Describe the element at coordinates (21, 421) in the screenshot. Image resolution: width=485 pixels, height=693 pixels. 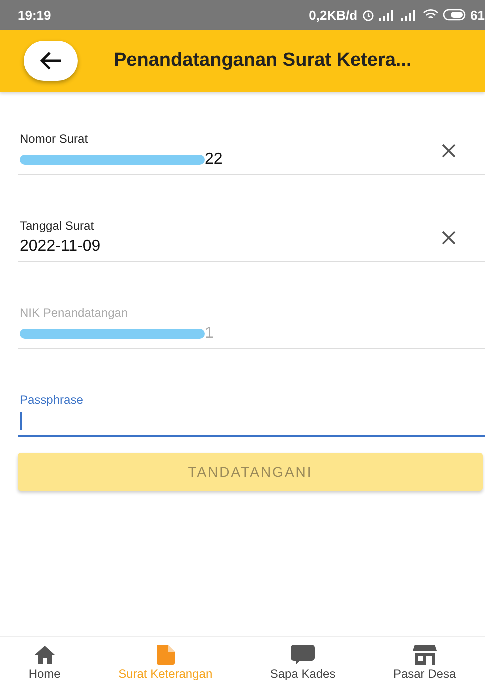
I see `text-cursor` at that location.